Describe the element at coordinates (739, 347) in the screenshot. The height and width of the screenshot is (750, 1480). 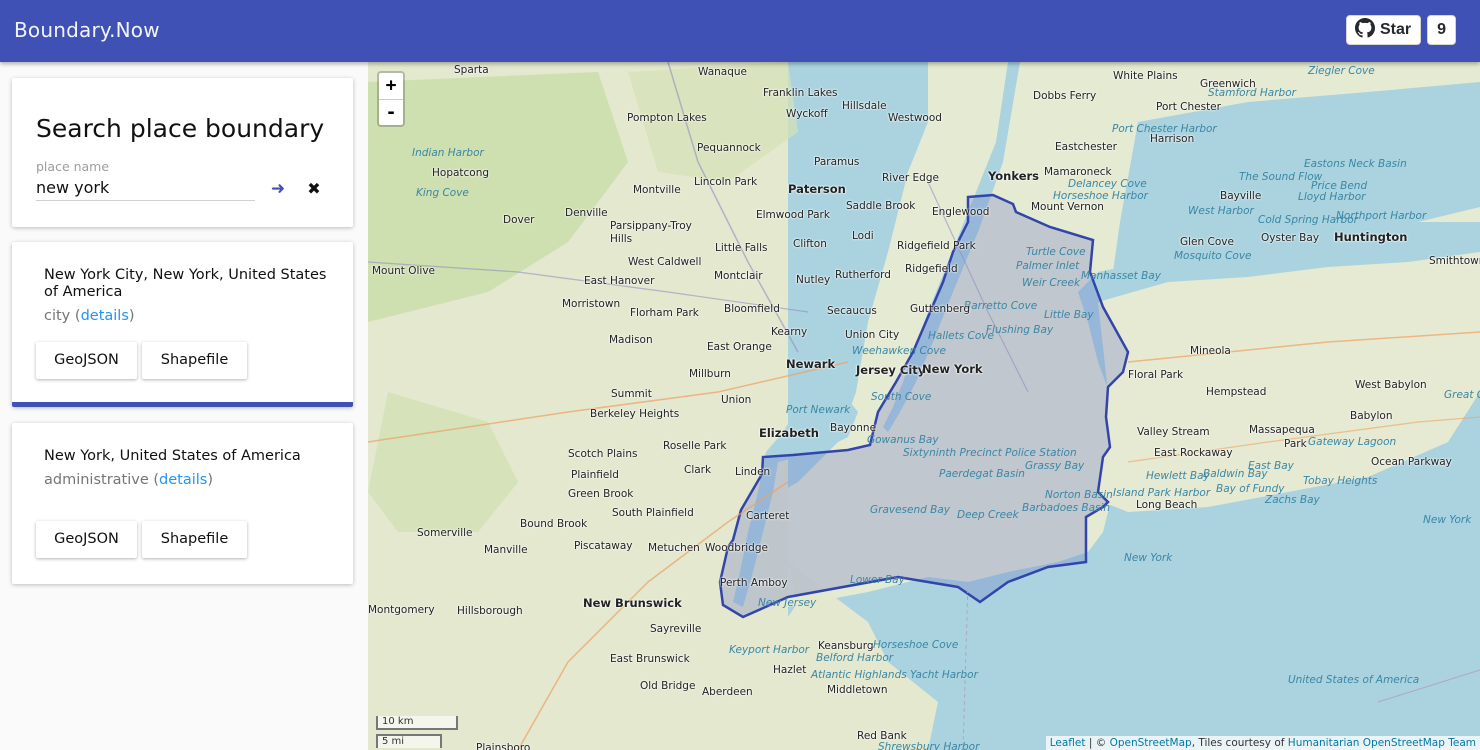
I see `map-label: East Orange` at that location.